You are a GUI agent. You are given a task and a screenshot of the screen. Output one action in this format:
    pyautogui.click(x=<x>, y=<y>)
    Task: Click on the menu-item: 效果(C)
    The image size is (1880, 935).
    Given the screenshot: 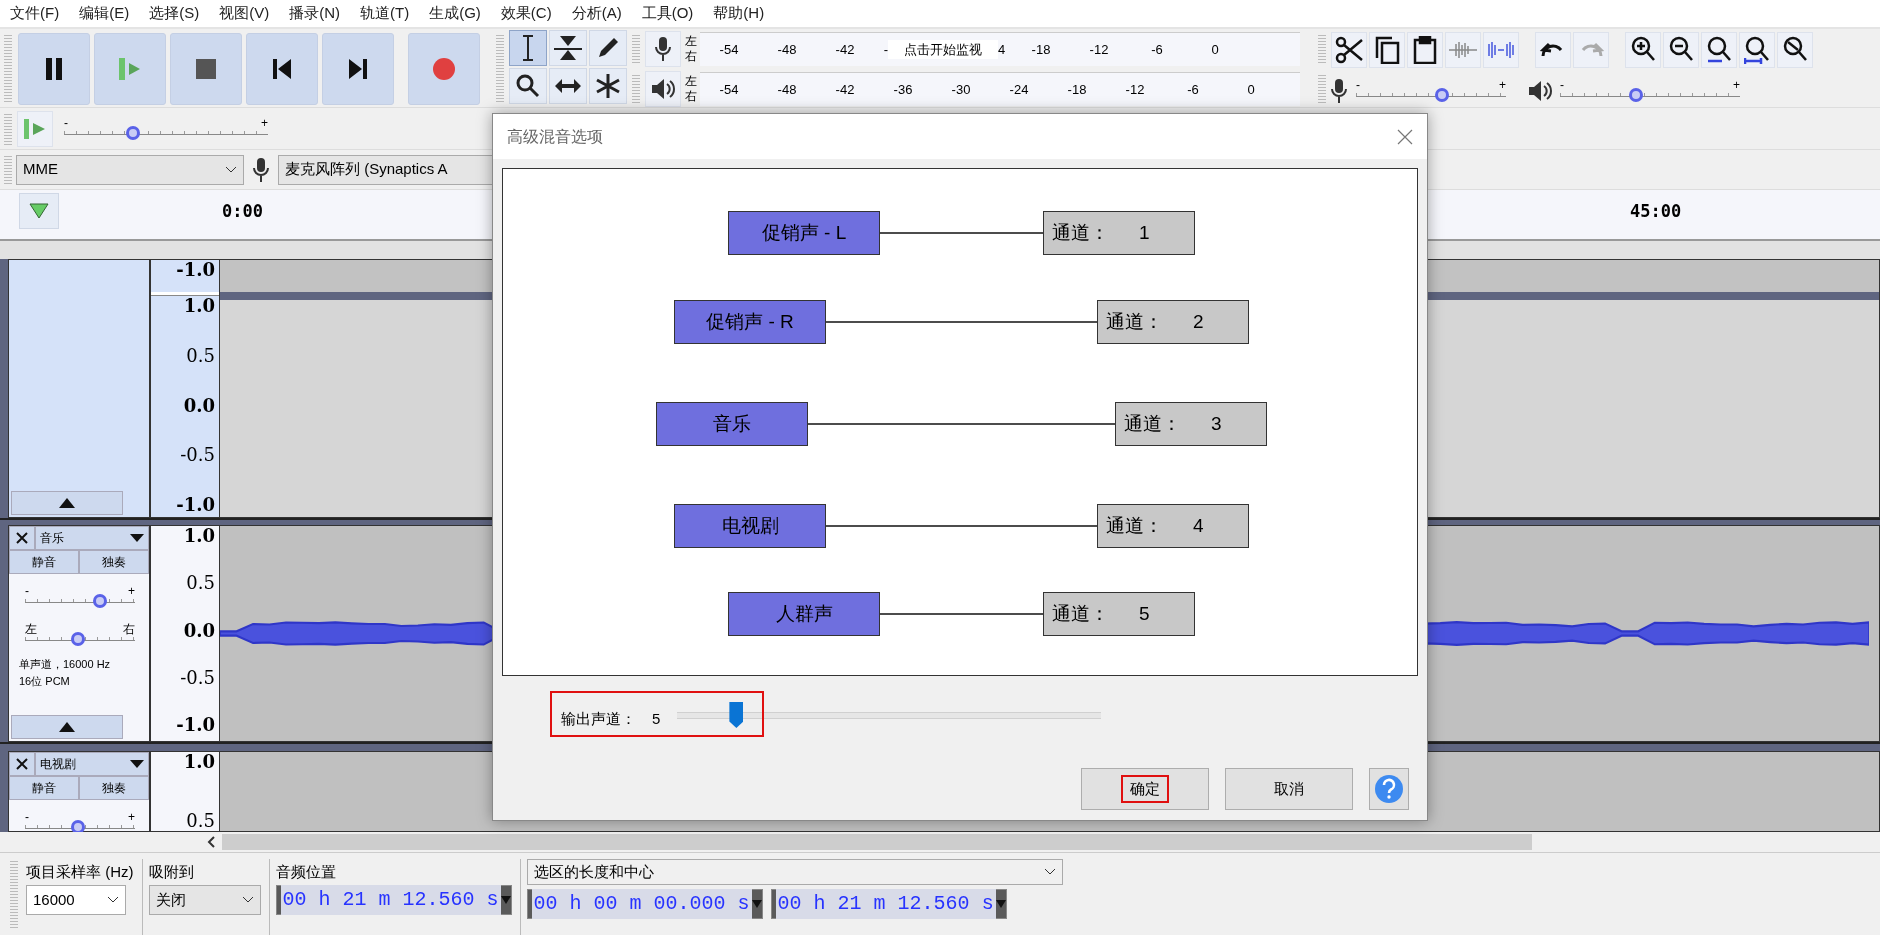 What is the action you would take?
    pyautogui.click(x=526, y=13)
    